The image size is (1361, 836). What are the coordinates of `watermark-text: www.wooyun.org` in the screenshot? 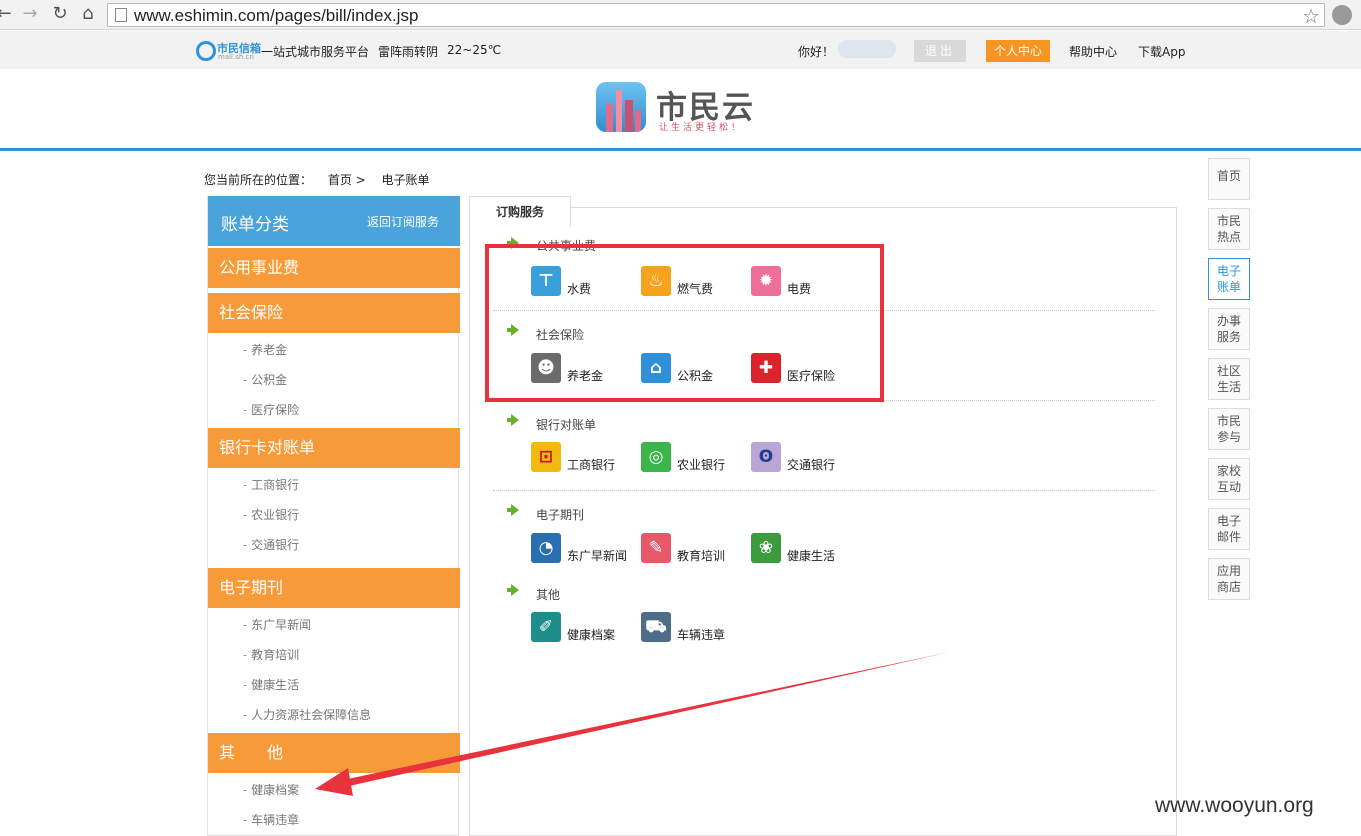 It's located at (1234, 805).